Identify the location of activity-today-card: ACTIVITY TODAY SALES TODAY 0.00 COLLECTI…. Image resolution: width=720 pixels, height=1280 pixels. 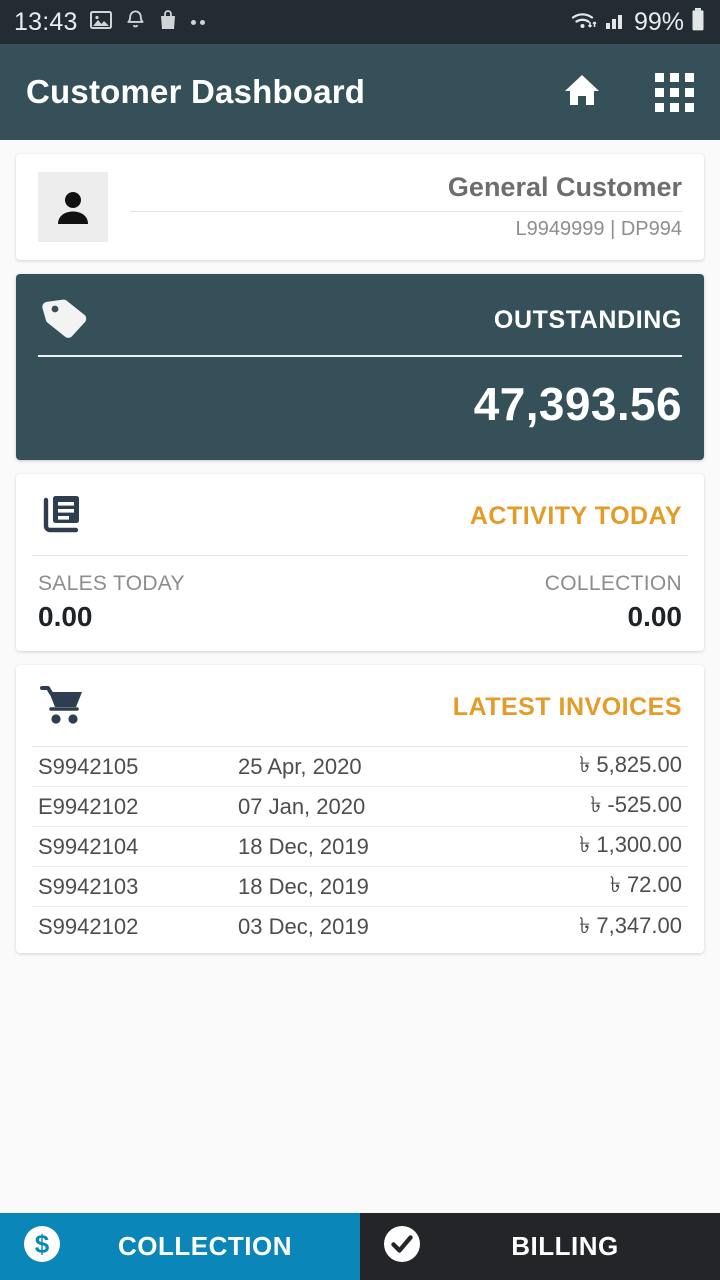
(360, 562).